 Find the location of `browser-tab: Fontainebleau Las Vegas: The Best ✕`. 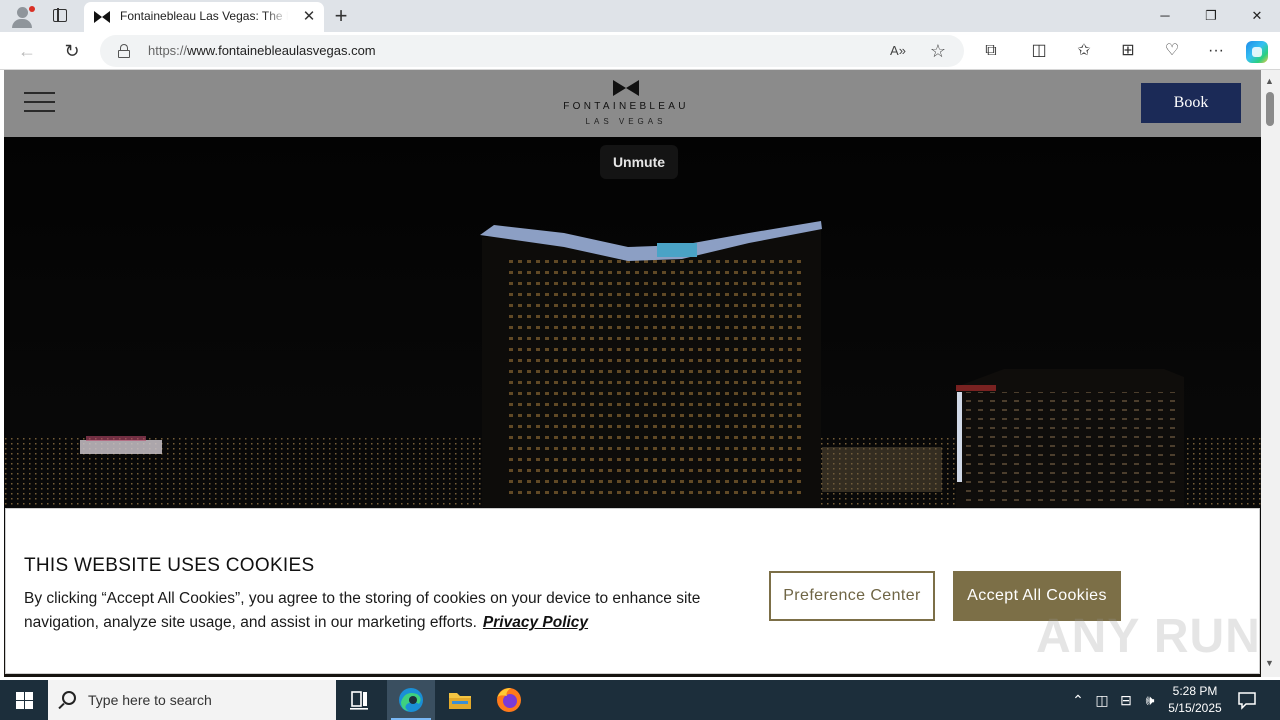

browser-tab: Fontainebleau Las Vegas: The Best ✕ is located at coordinates (204, 17).